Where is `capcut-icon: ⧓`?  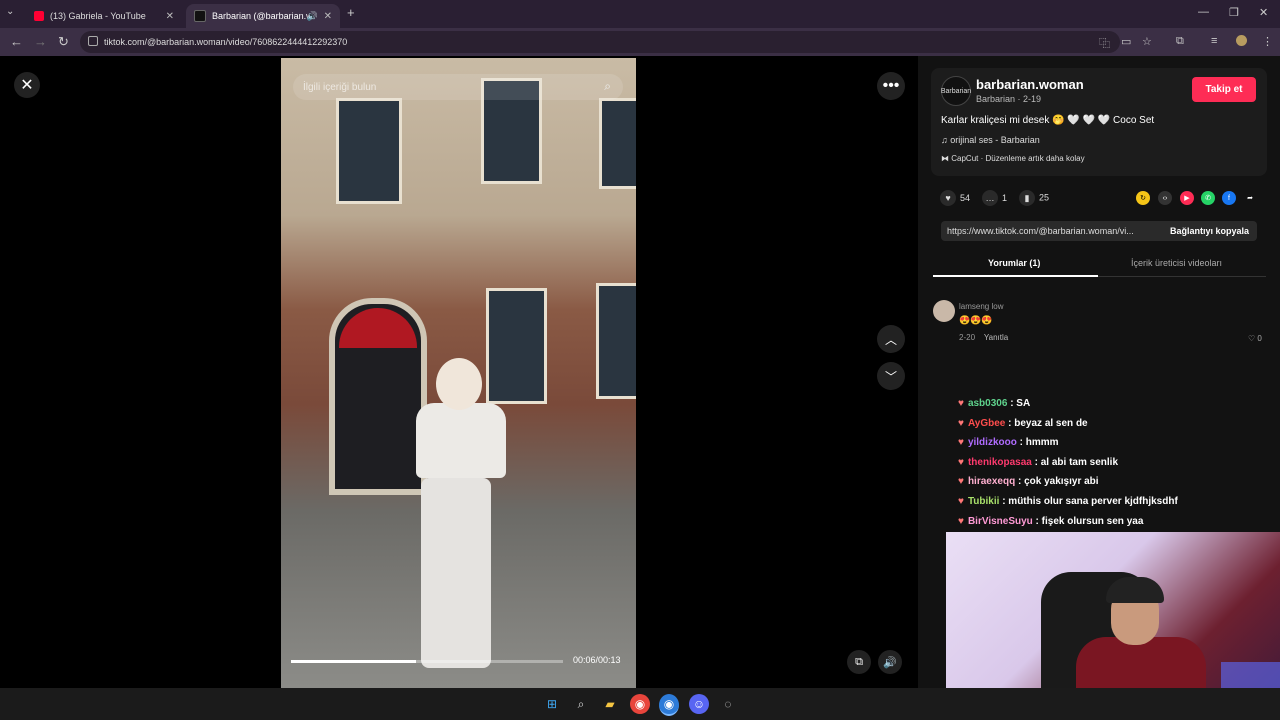
capcut-icon: ⧓ is located at coordinates (946, 158).